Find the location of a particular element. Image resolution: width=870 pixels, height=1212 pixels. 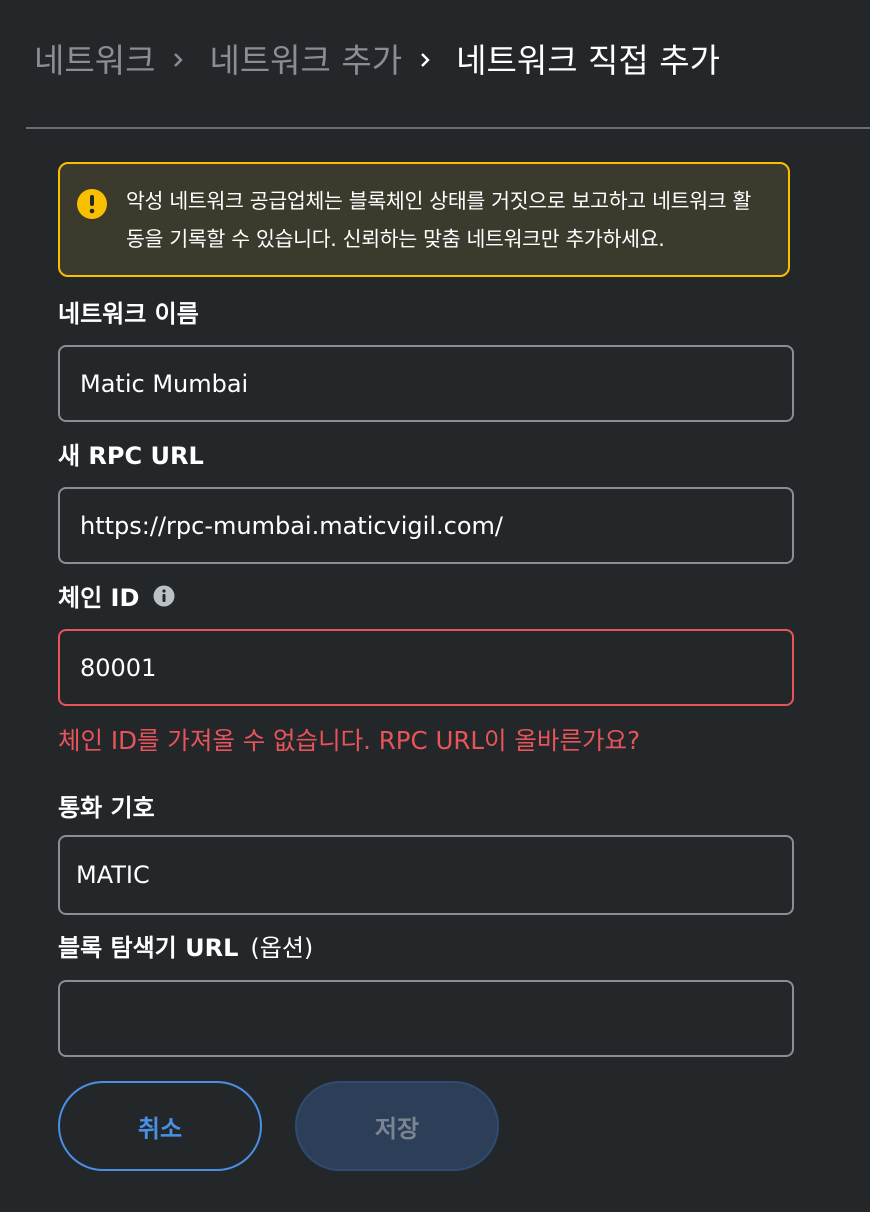

chain-id-input is located at coordinates (426, 667).